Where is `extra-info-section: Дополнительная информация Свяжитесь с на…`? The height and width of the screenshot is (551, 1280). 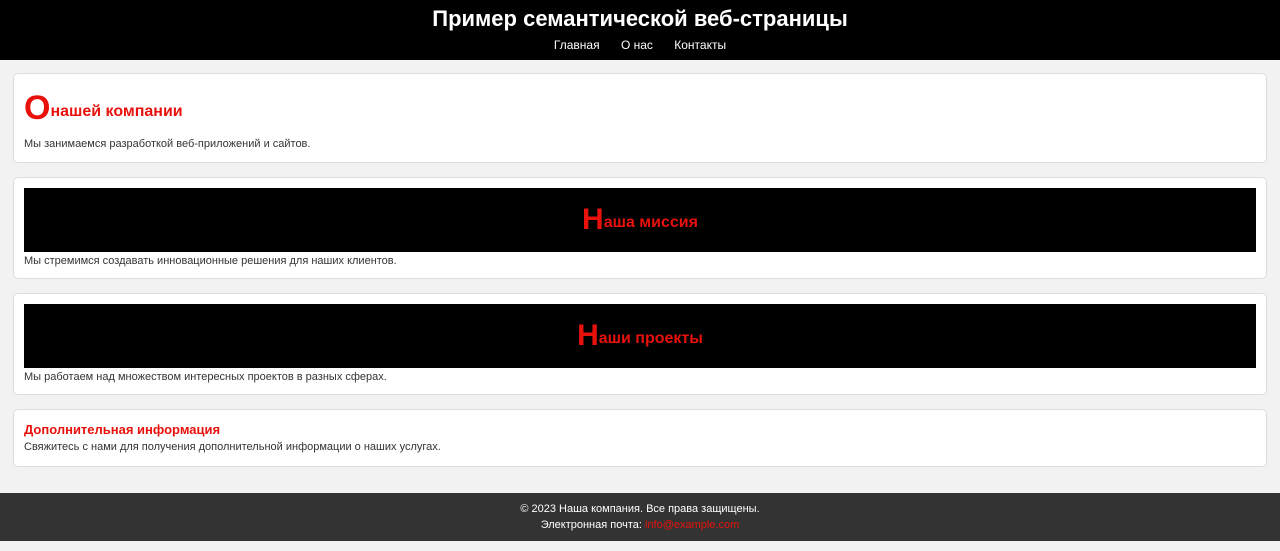
extra-info-section: Дополнительная информация Свяжитесь с на… is located at coordinates (640, 438).